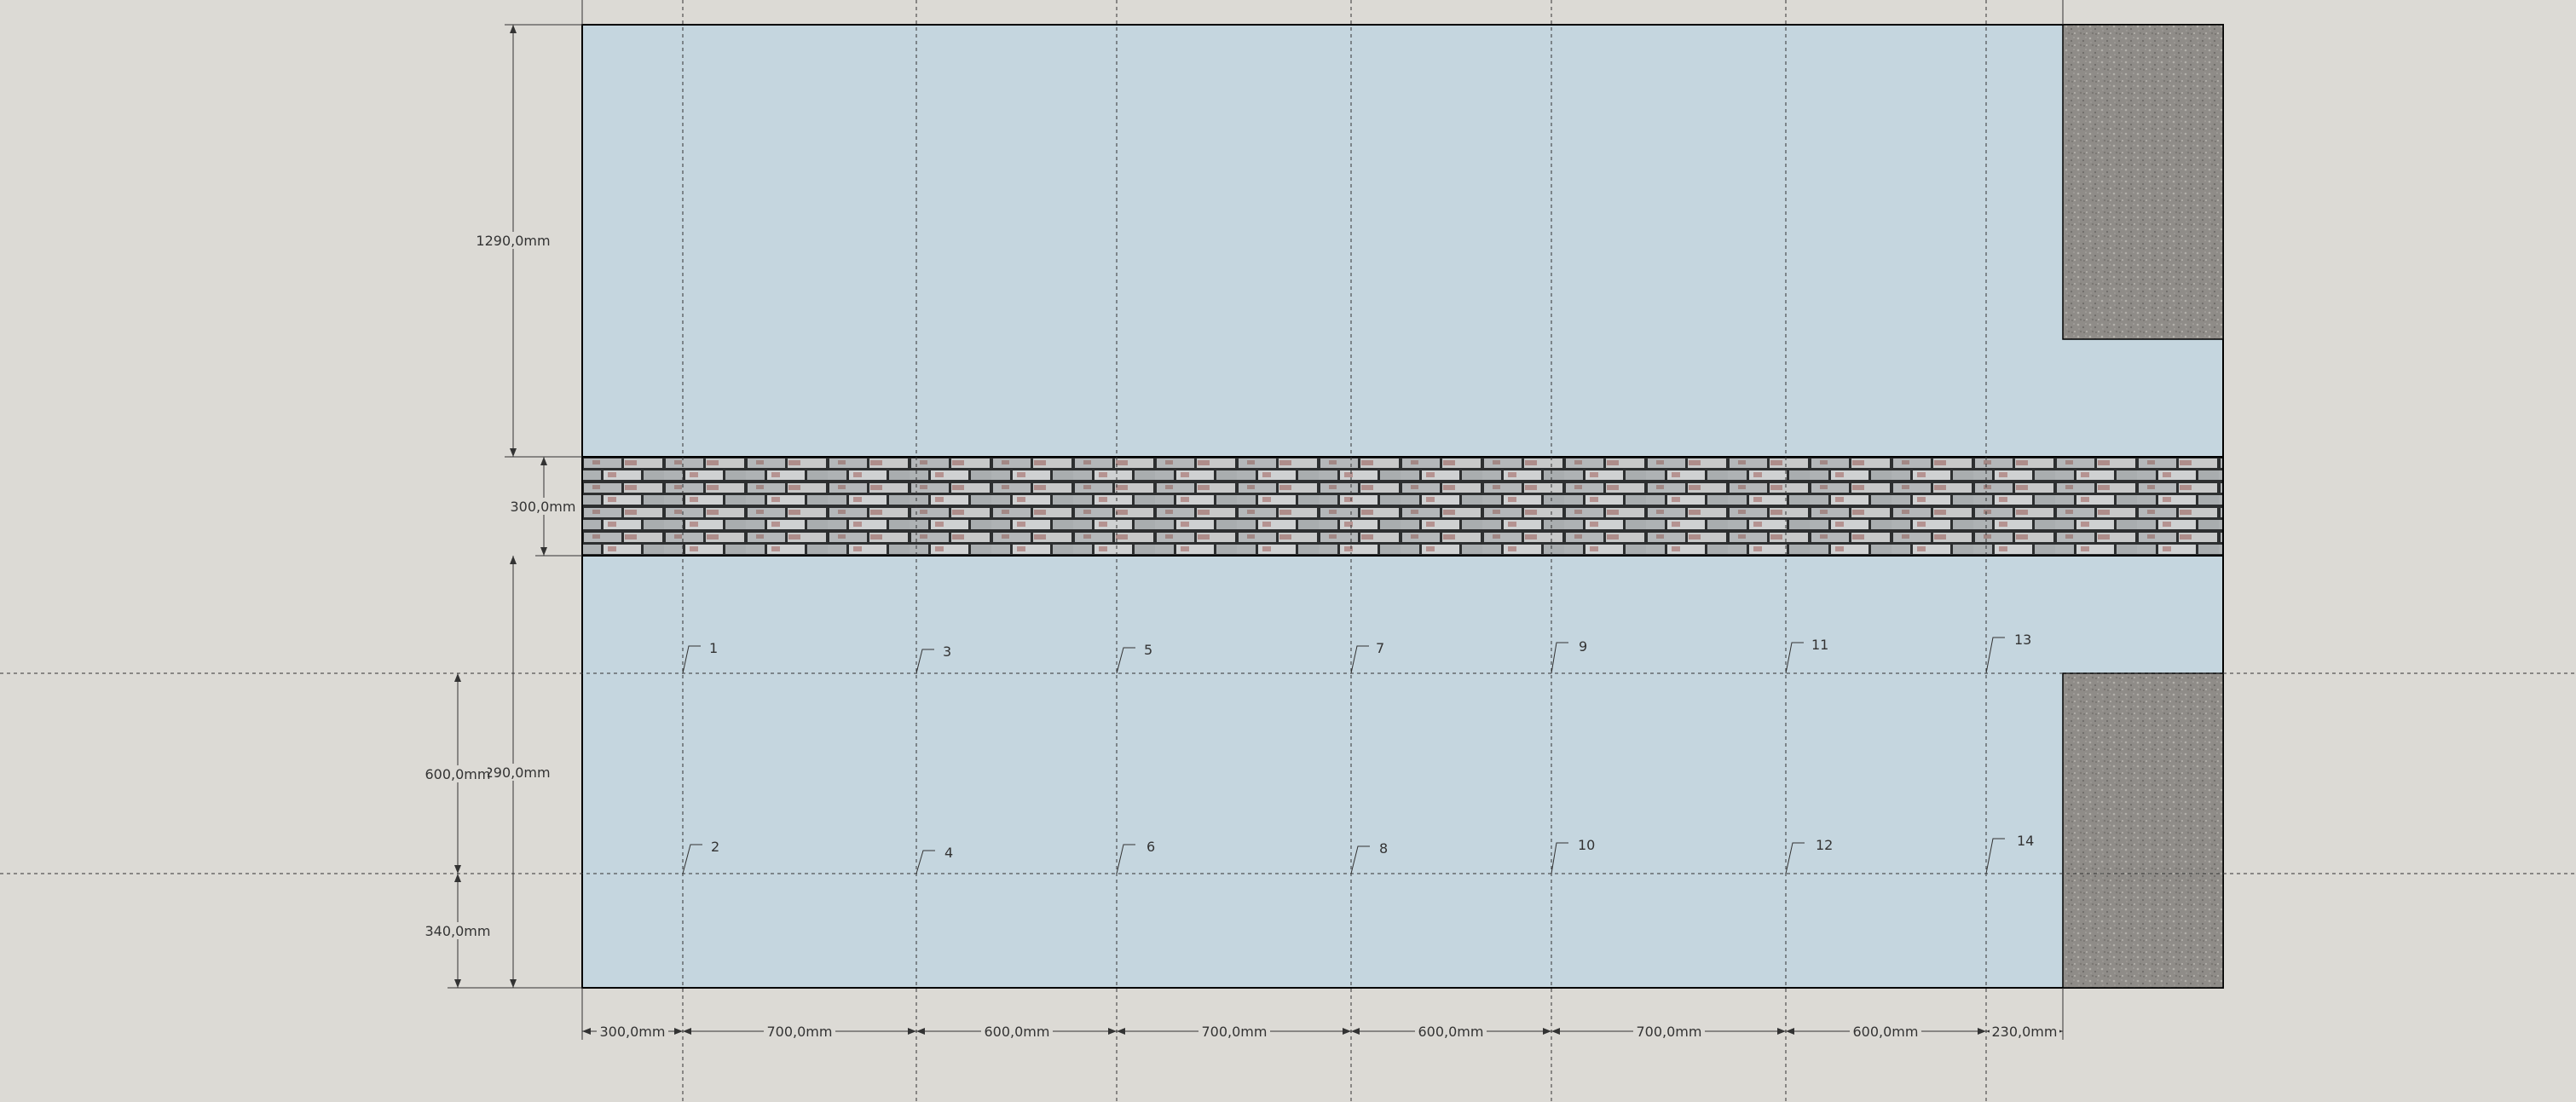 Image resolution: width=2576 pixels, height=1102 pixels. Describe the element at coordinates (1383, 848) in the screenshot. I see `point-label: 8` at that location.